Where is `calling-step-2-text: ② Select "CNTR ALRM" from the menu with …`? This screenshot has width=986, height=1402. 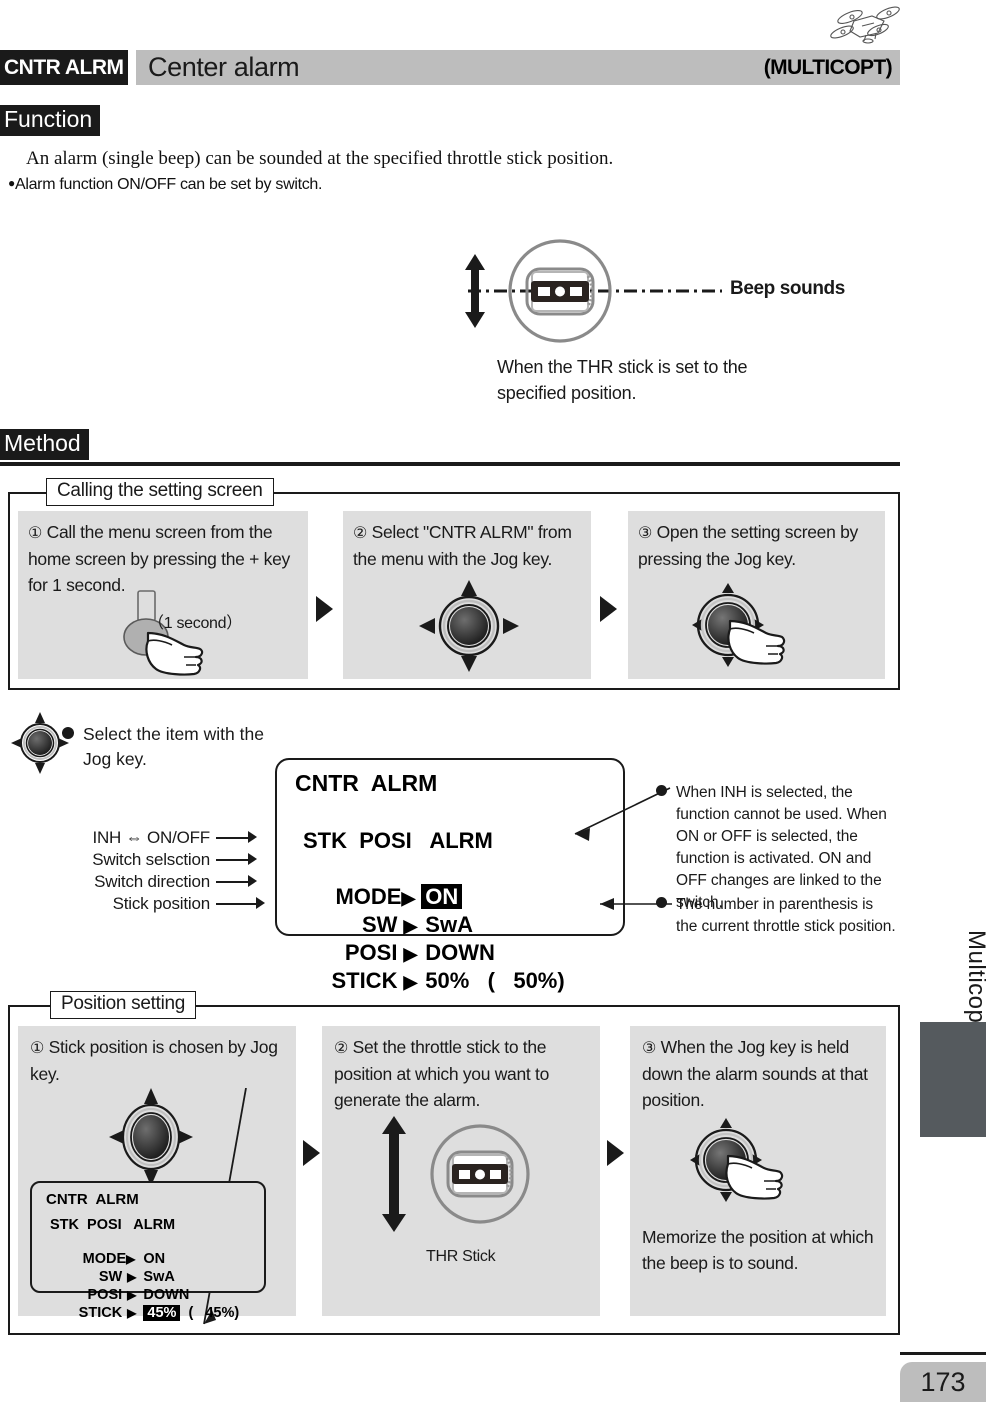 calling-step-2-text: ② Select "CNTR ALRM" from the menu with … is located at coordinates (469, 545).